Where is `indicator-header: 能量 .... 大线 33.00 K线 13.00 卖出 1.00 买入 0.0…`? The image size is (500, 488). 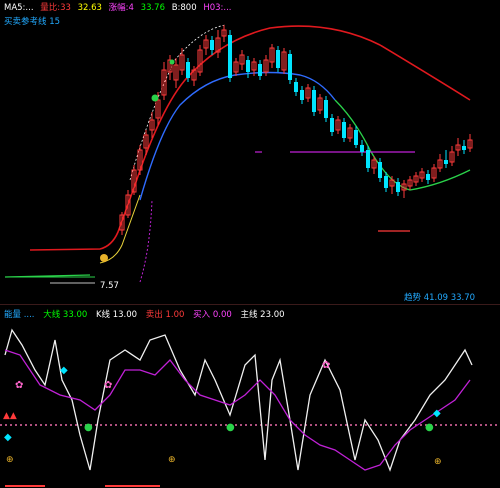 indicator-header: 能量 .... 大线 33.00 K线 13.00 卖出 1.00 买入 0.0… is located at coordinates (147, 315).